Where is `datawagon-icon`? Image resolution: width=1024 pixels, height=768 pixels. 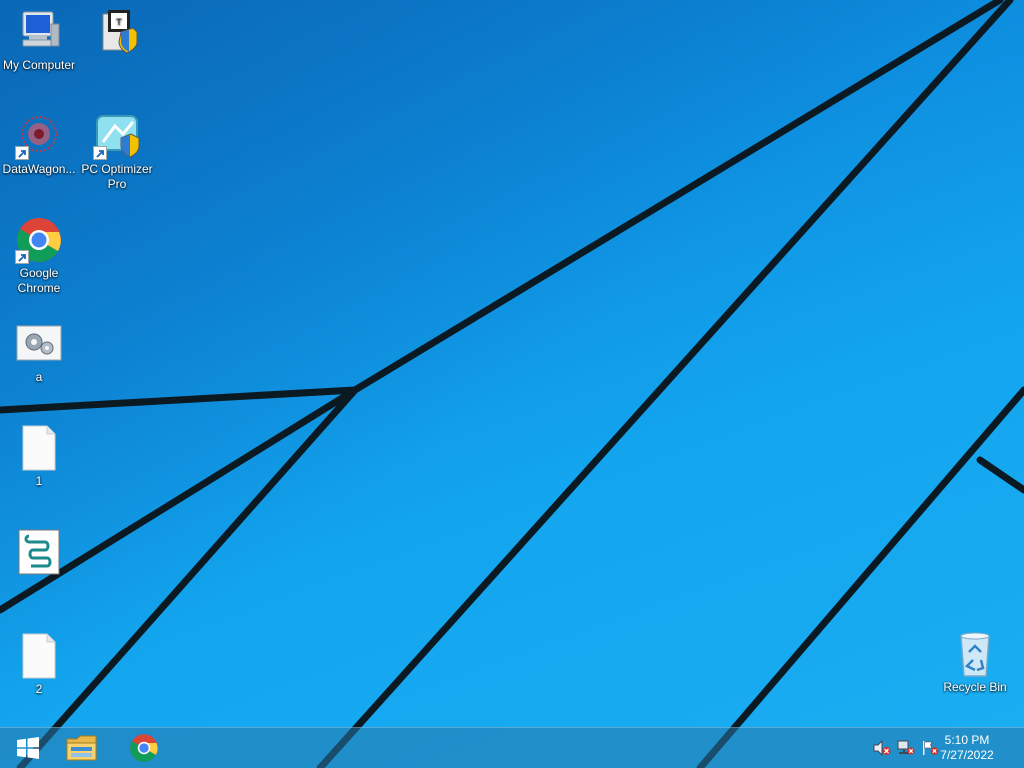
datawagon-icon is located at coordinates (39, 136).